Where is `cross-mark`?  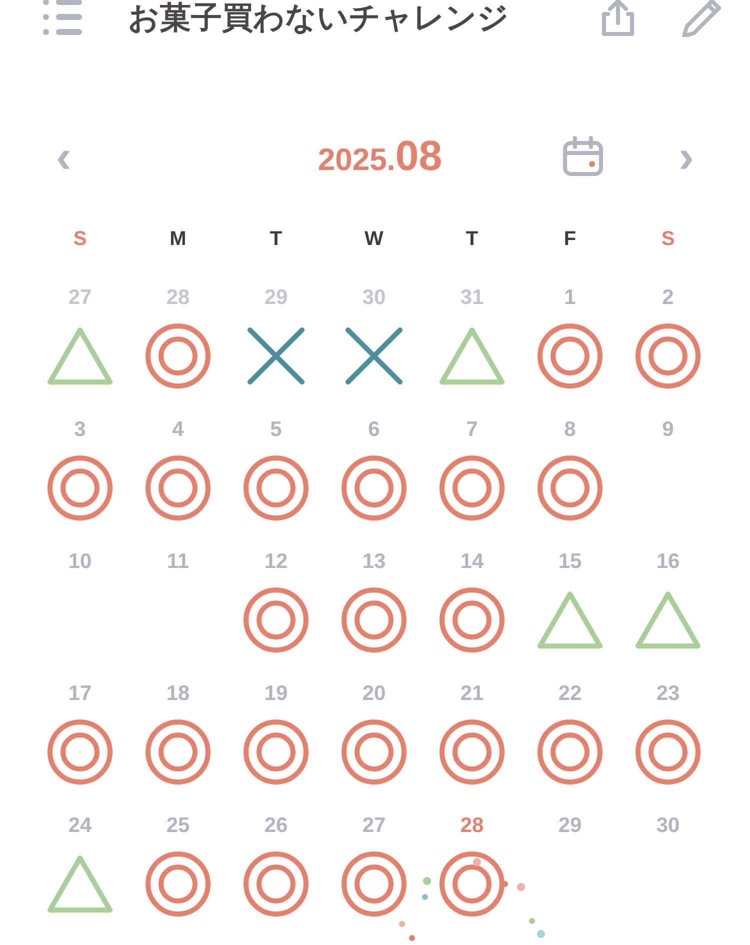 cross-mark is located at coordinates (374, 356).